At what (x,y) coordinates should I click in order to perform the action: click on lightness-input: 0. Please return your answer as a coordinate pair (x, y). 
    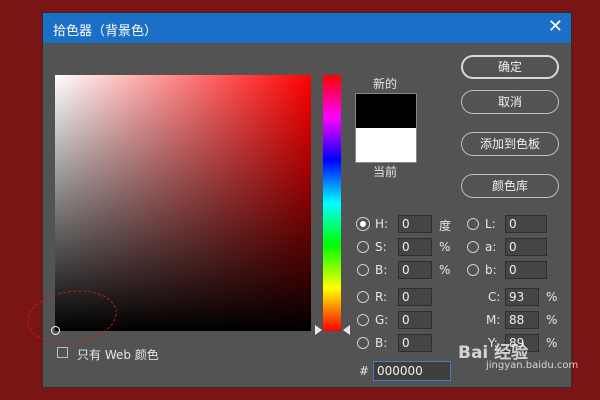
    Looking at the image, I should click on (526, 224).